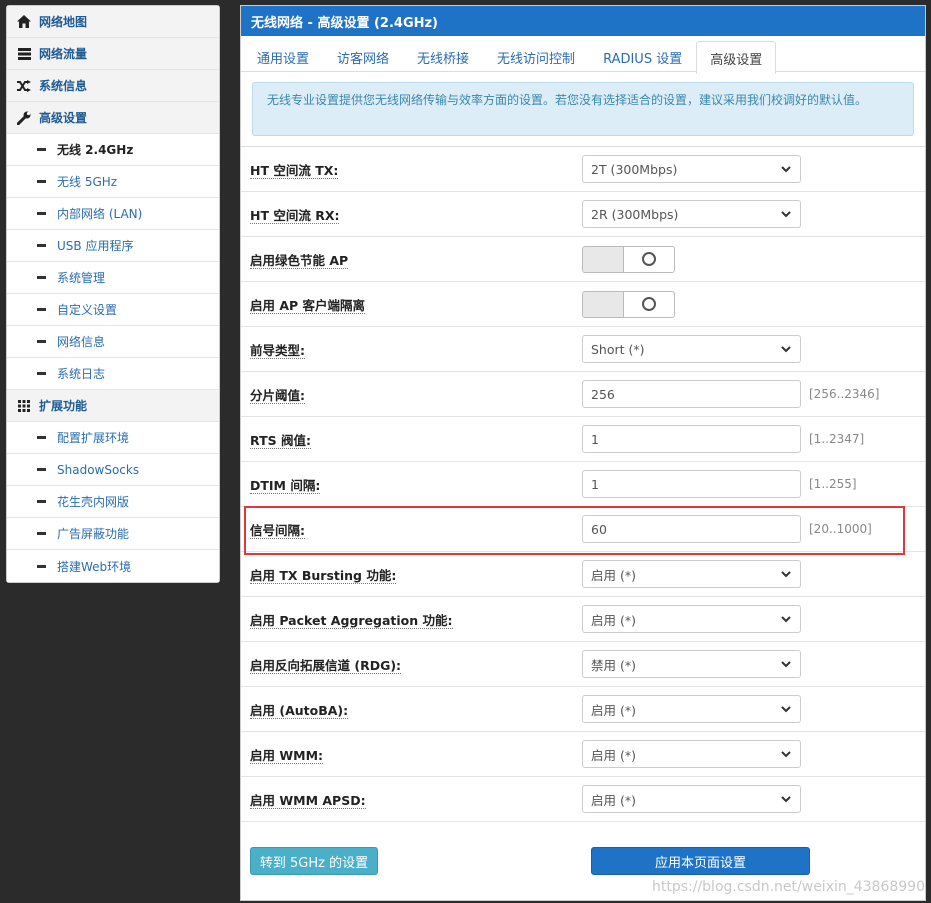 The image size is (931, 903). What do you see at coordinates (113, 342) in the screenshot?
I see `sidebar-item-10: 网络信息` at bounding box center [113, 342].